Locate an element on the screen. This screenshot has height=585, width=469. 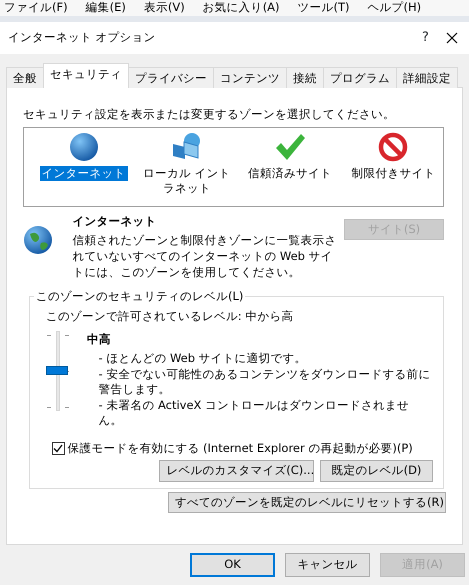
tab: コンテンツ is located at coordinates (250, 77).